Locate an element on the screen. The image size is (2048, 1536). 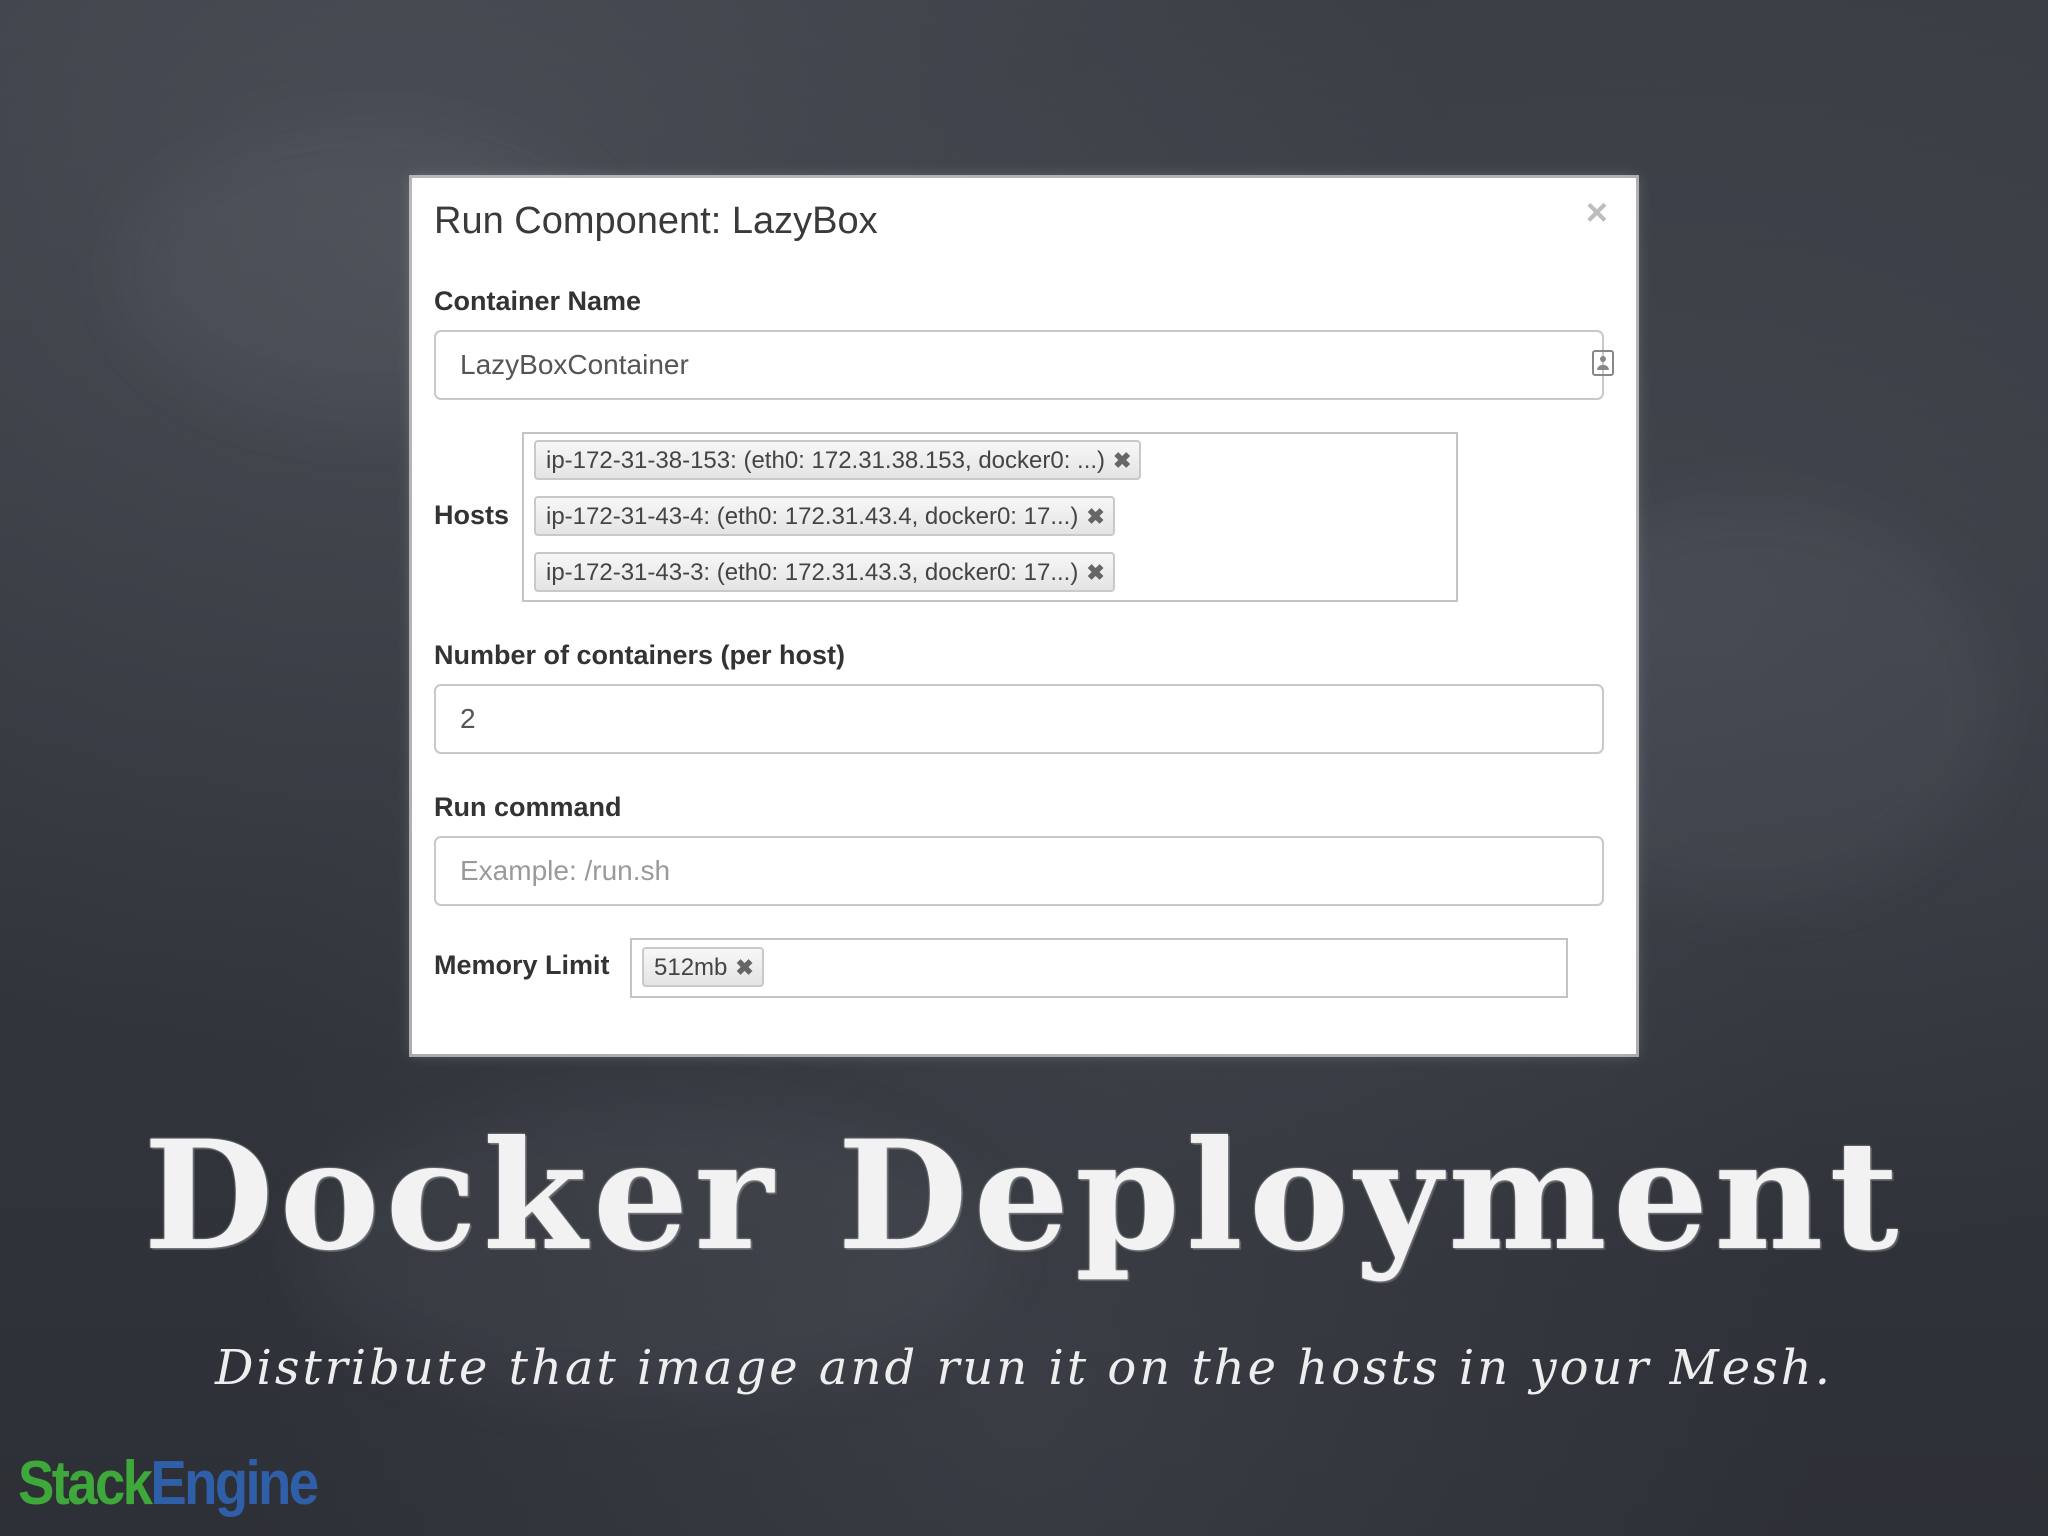
logo-stack-text: Stack is located at coordinates (85, 1483).